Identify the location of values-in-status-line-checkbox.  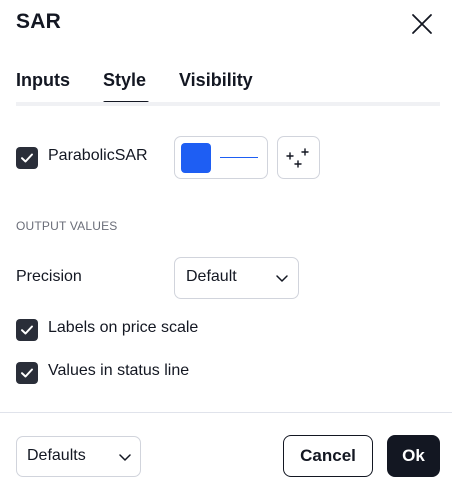
(27, 373).